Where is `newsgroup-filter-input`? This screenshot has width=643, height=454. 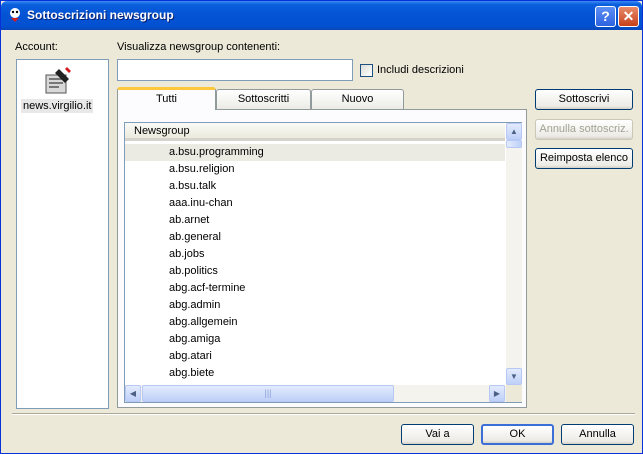
newsgroup-filter-input is located at coordinates (235, 70).